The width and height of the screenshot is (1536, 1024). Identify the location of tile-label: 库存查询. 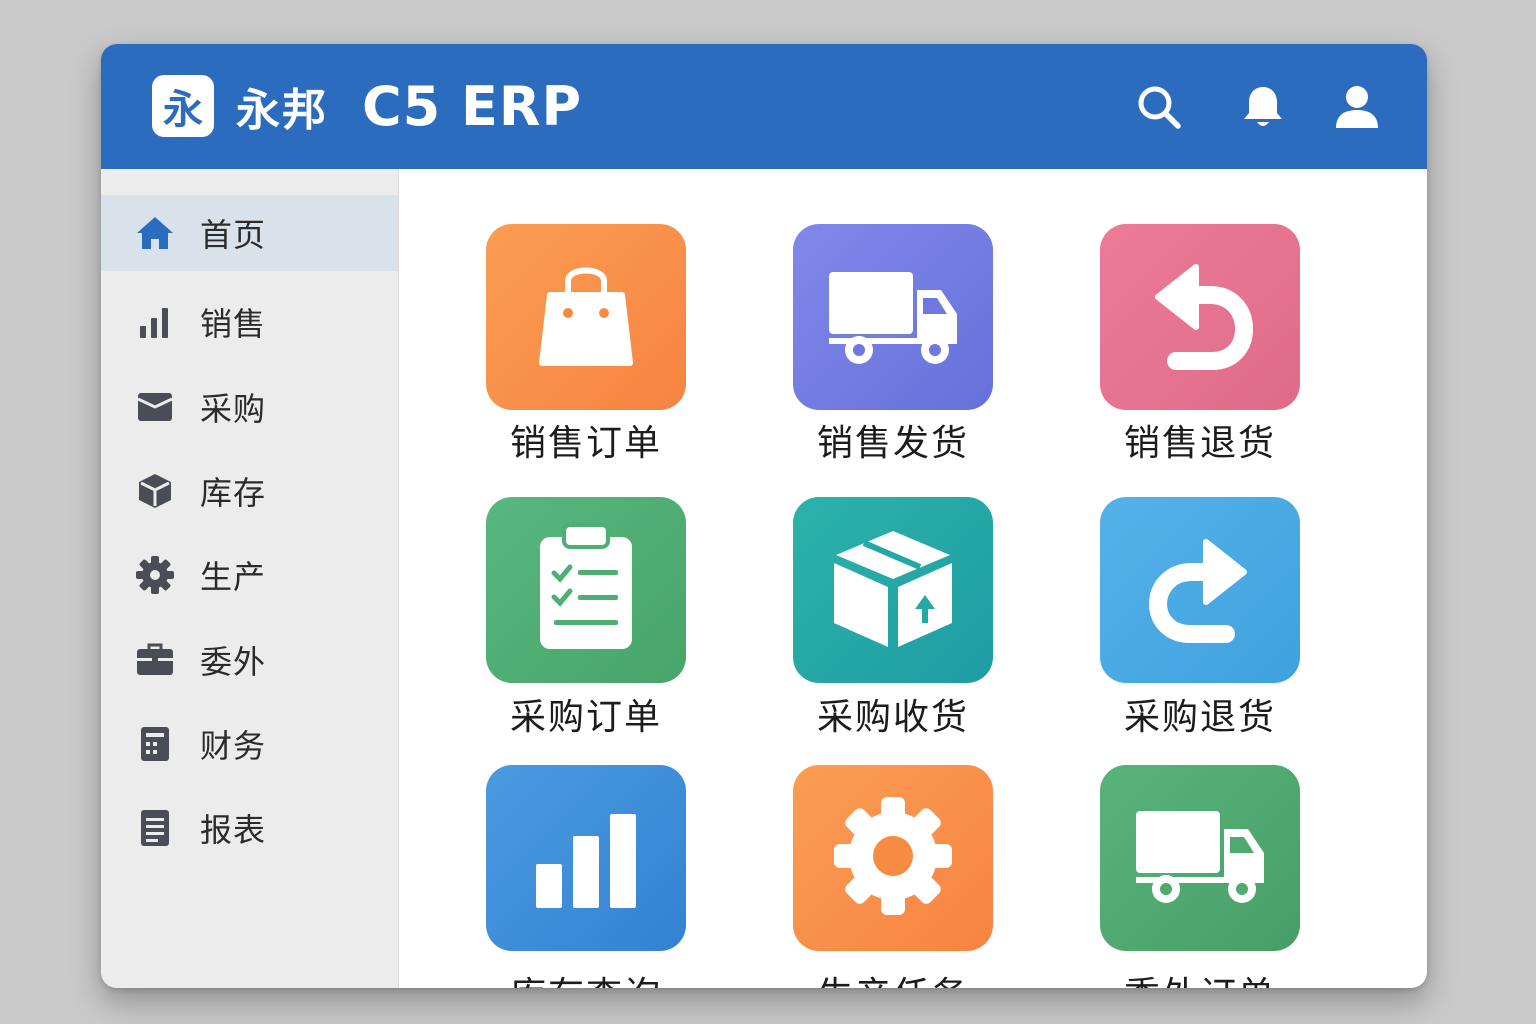
(586, 981).